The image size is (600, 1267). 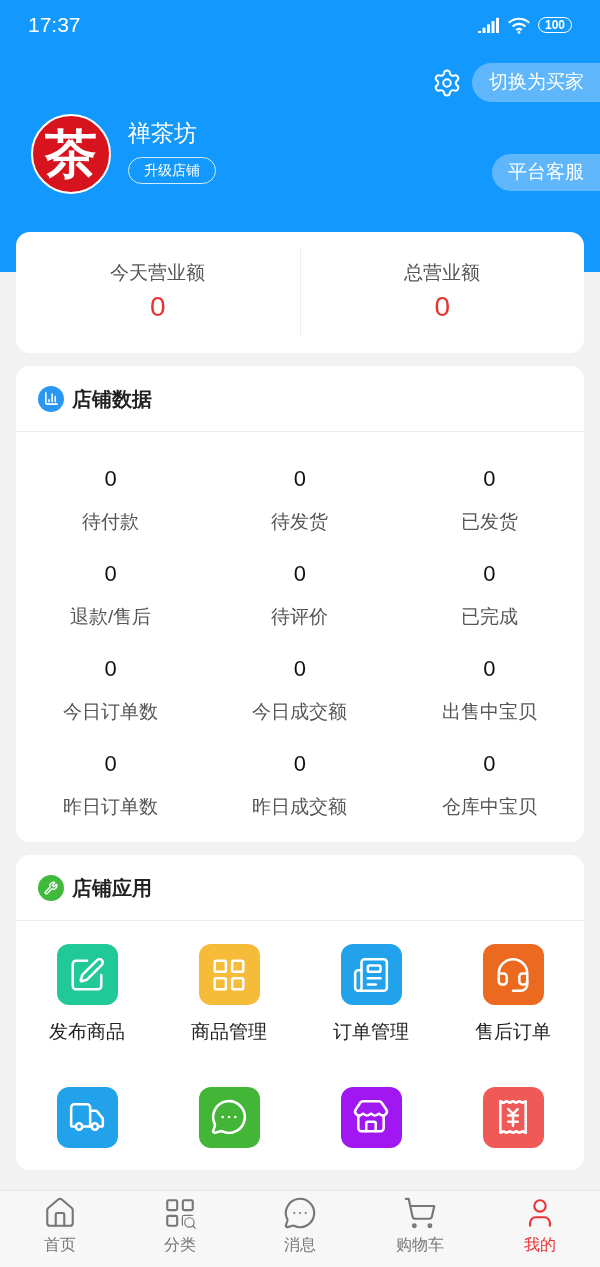 What do you see at coordinates (513, 995) in the screenshot?
I see `app-item: 售后订单` at bounding box center [513, 995].